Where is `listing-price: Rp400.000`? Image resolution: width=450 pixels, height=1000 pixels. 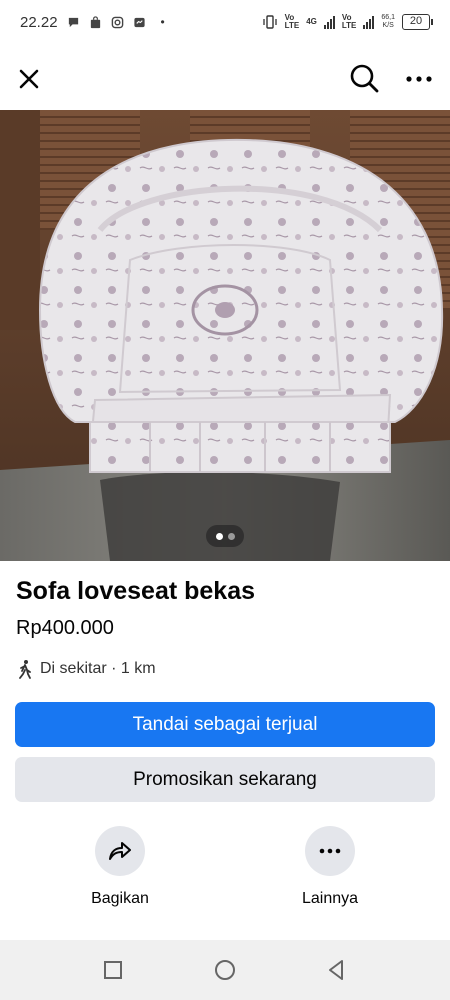
listing-price: Rp400.000 is located at coordinates (65, 628).